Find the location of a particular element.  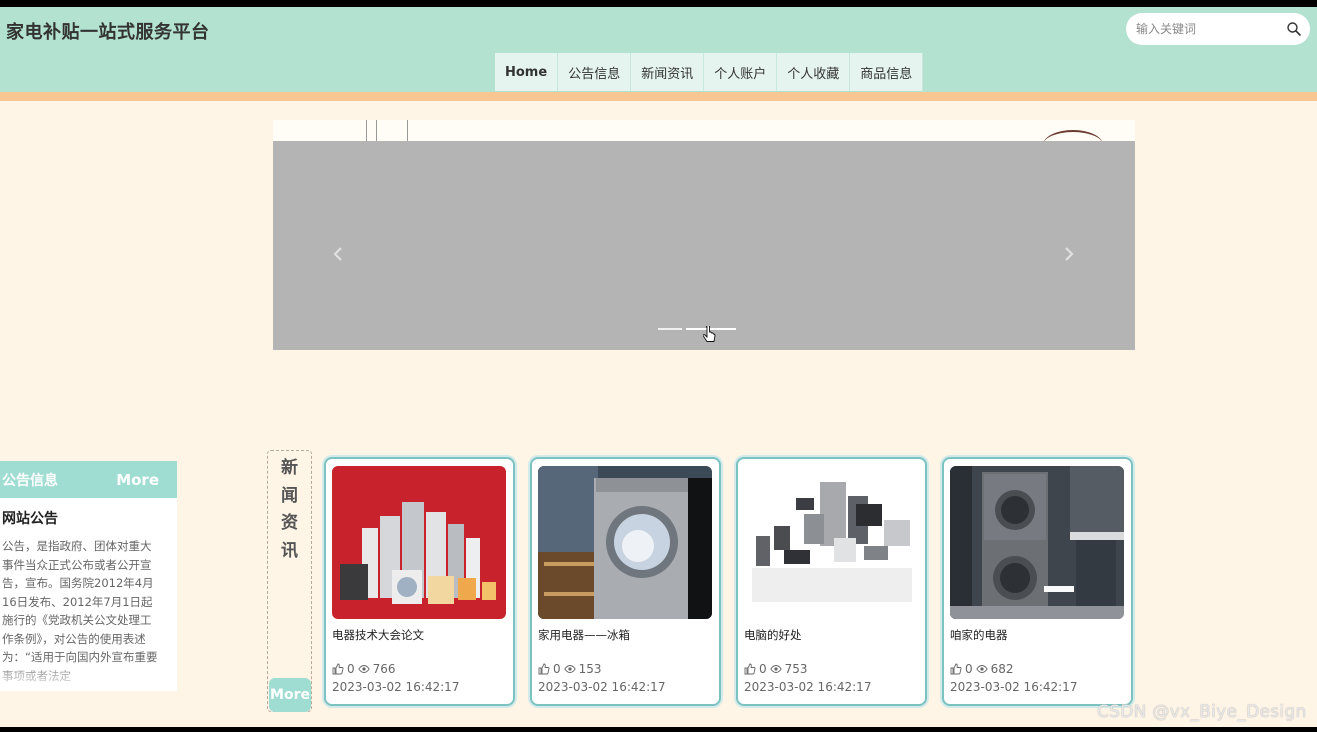

site-title: 家电补贴一站式服务平台 is located at coordinates (108, 32).